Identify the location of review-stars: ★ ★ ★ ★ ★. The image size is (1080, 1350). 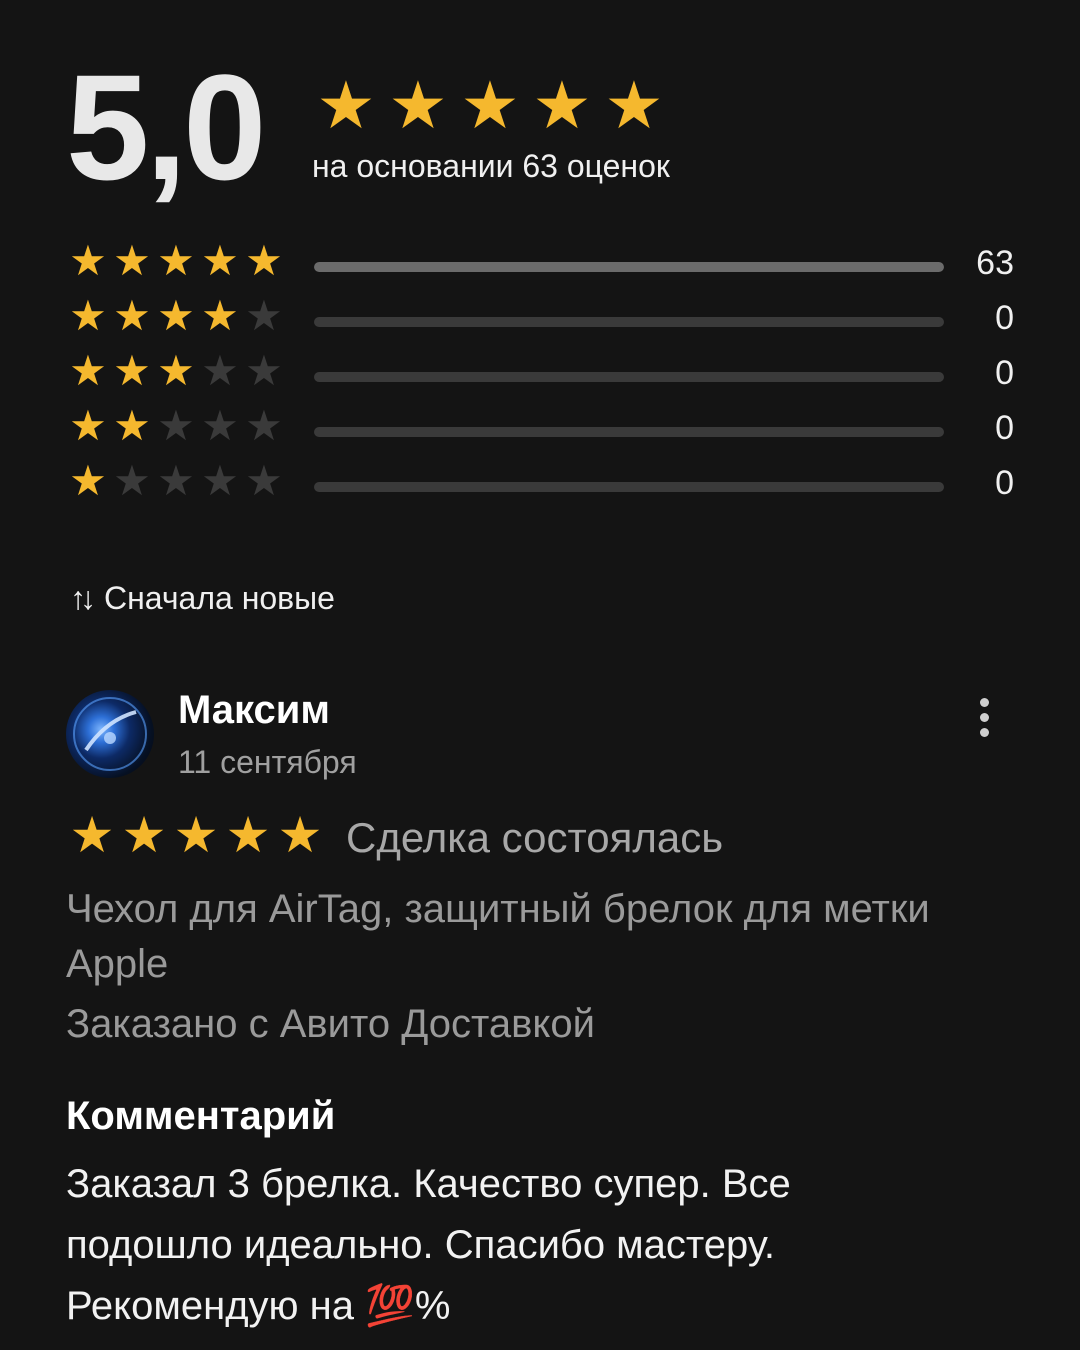
(196, 835).